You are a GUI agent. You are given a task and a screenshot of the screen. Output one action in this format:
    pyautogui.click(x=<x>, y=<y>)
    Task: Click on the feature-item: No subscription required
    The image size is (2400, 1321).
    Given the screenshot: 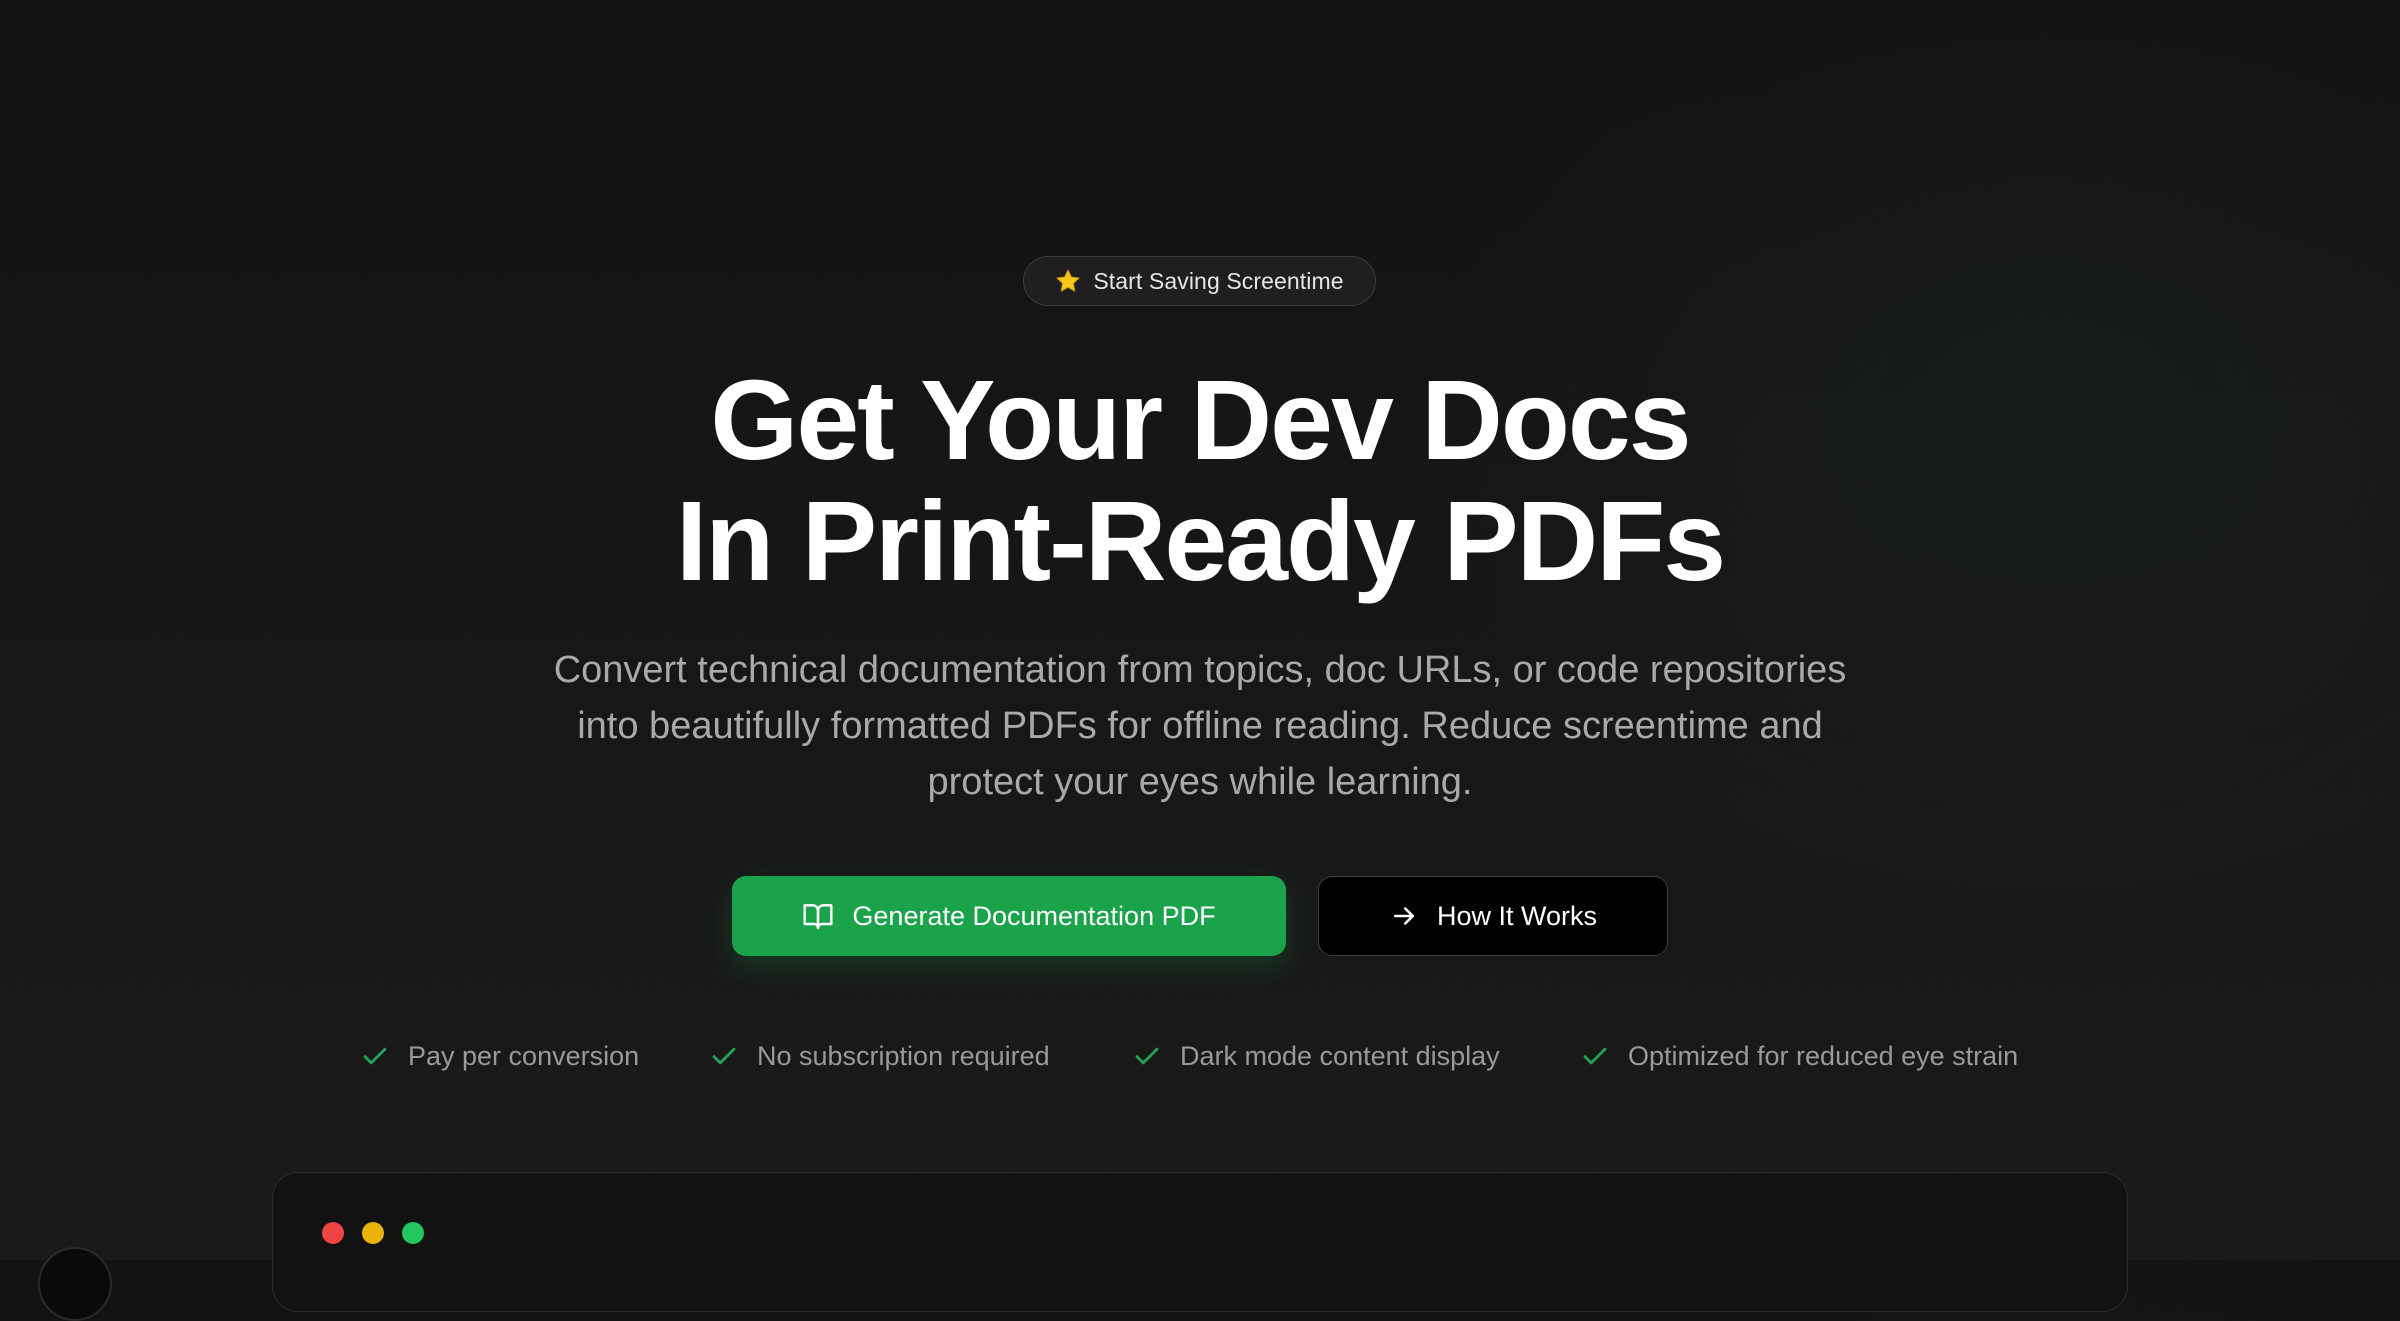 What is the action you would take?
    pyautogui.click(x=879, y=1056)
    